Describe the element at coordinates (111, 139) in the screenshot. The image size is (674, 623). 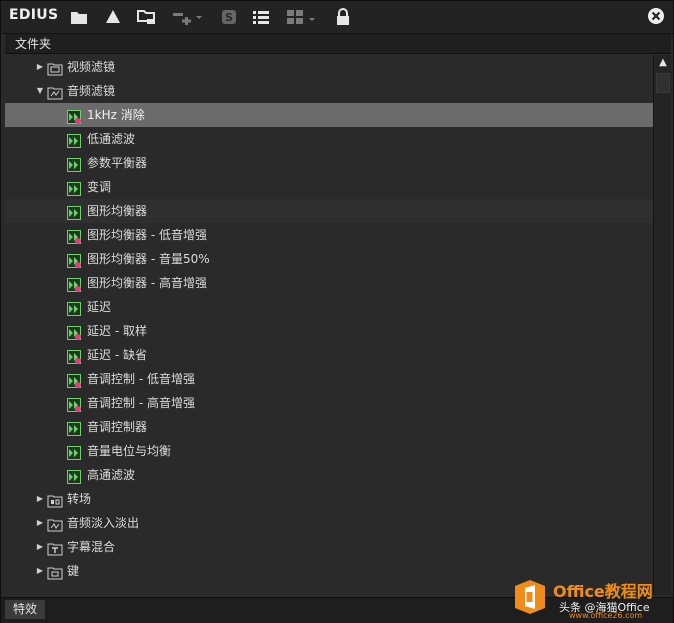
I see `tree-item-label: 低通滤波` at that location.